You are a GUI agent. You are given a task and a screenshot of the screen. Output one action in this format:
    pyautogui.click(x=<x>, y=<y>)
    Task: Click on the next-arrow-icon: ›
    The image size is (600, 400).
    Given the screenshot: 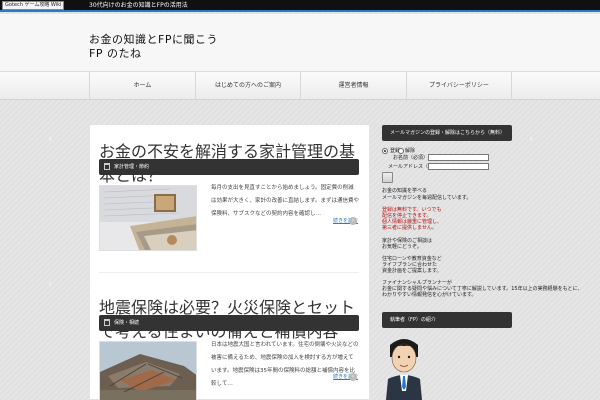 What is the action you would take?
    pyautogui.click(x=531, y=138)
    